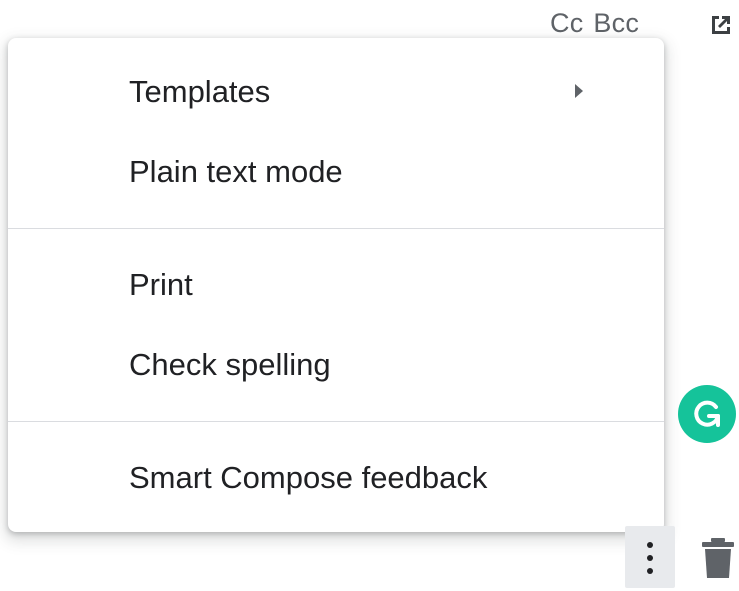  Describe the element at coordinates (236, 171) in the screenshot. I see `menu-item-label: Plain text mode` at that location.